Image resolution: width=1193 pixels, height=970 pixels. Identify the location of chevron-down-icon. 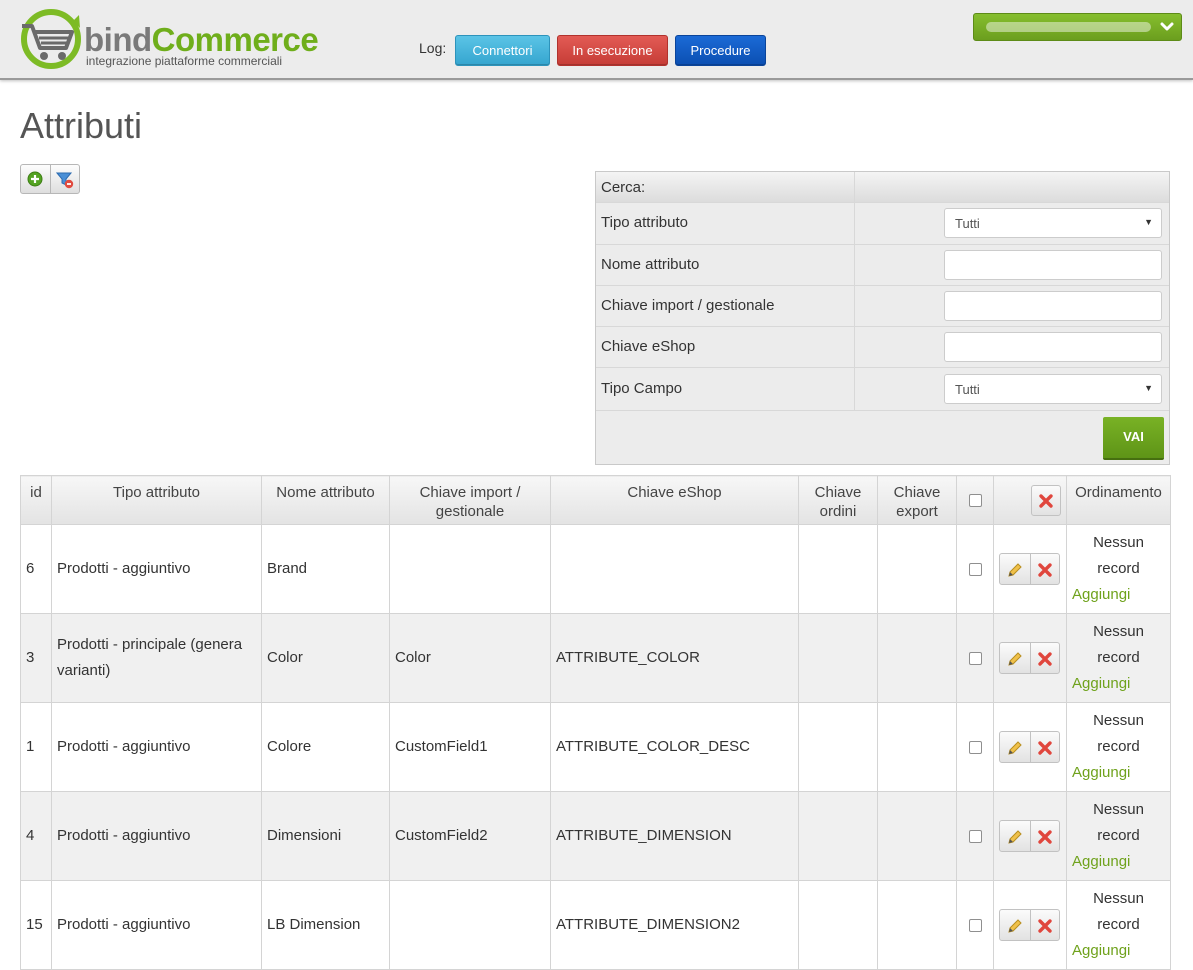
(1167, 26).